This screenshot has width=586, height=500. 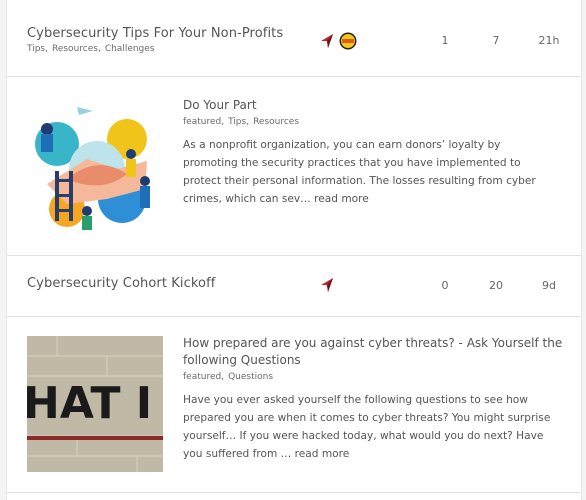 I want to click on teamwork-illustration, so click(x=95, y=167).